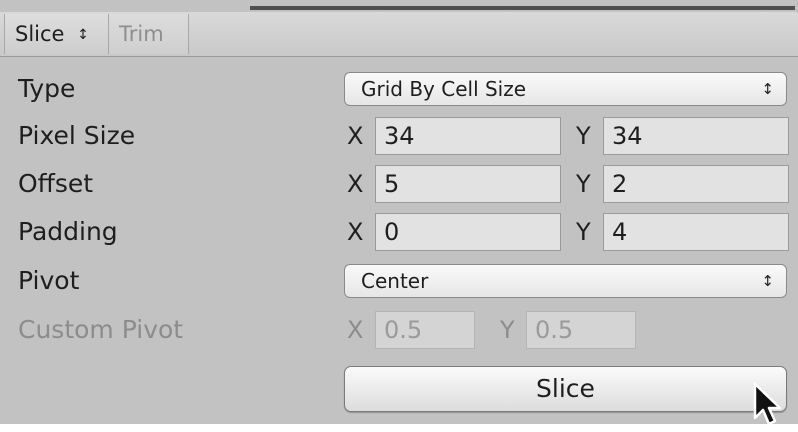  Describe the element at coordinates (355, 184) in the screenshot. I see `offset-x-axis-label: X` at that location.